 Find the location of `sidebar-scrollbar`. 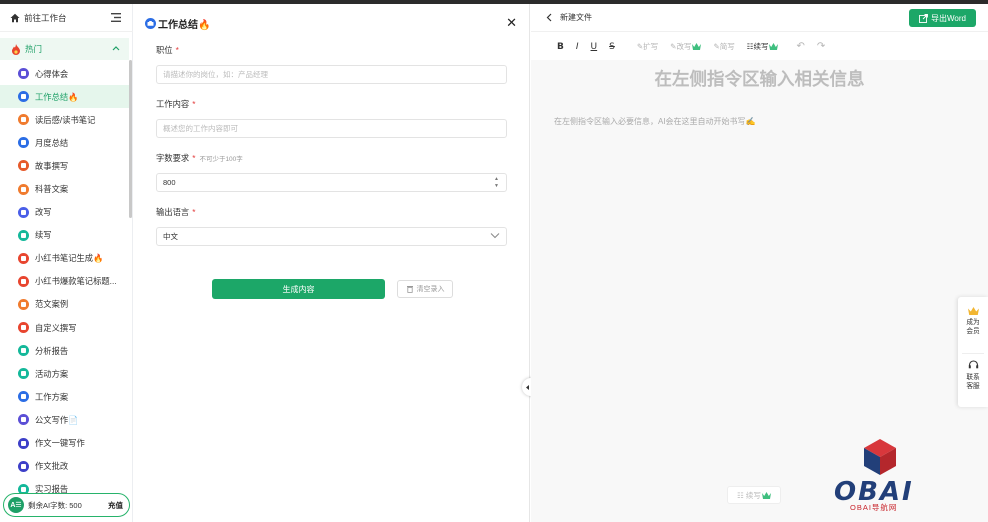

sidebar-scrollbar is located at coordinates (130, 139).